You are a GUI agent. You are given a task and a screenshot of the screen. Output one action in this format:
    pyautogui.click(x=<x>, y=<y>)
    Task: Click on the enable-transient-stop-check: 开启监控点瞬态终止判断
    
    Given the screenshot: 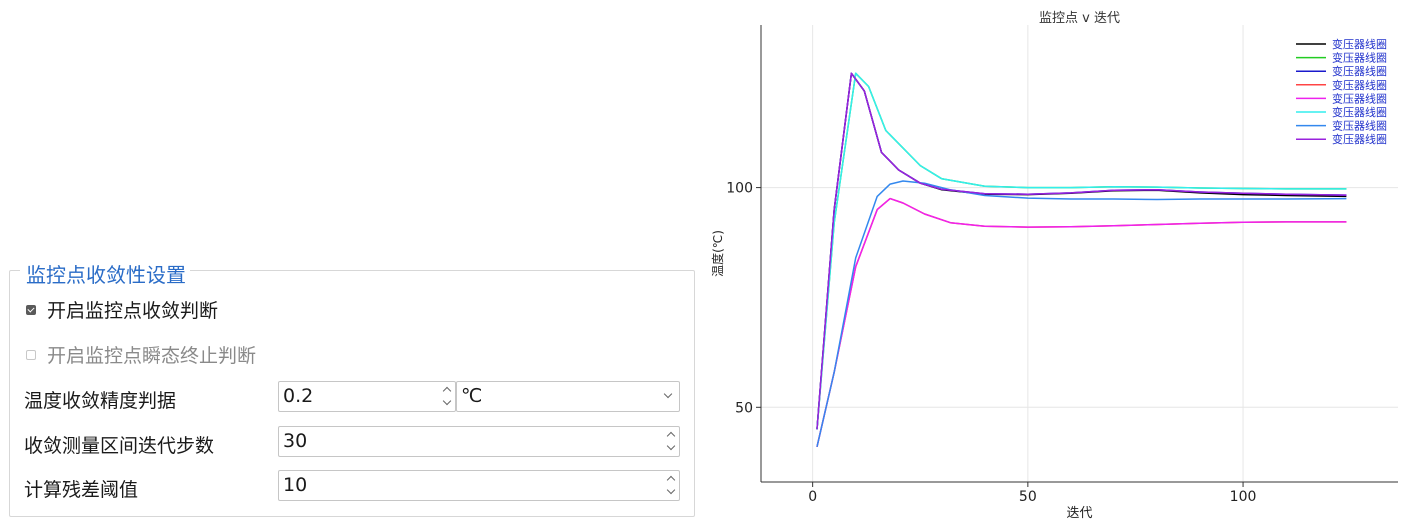 What is the action you would take?
    pyautogui.click(x=141, y=354)
    